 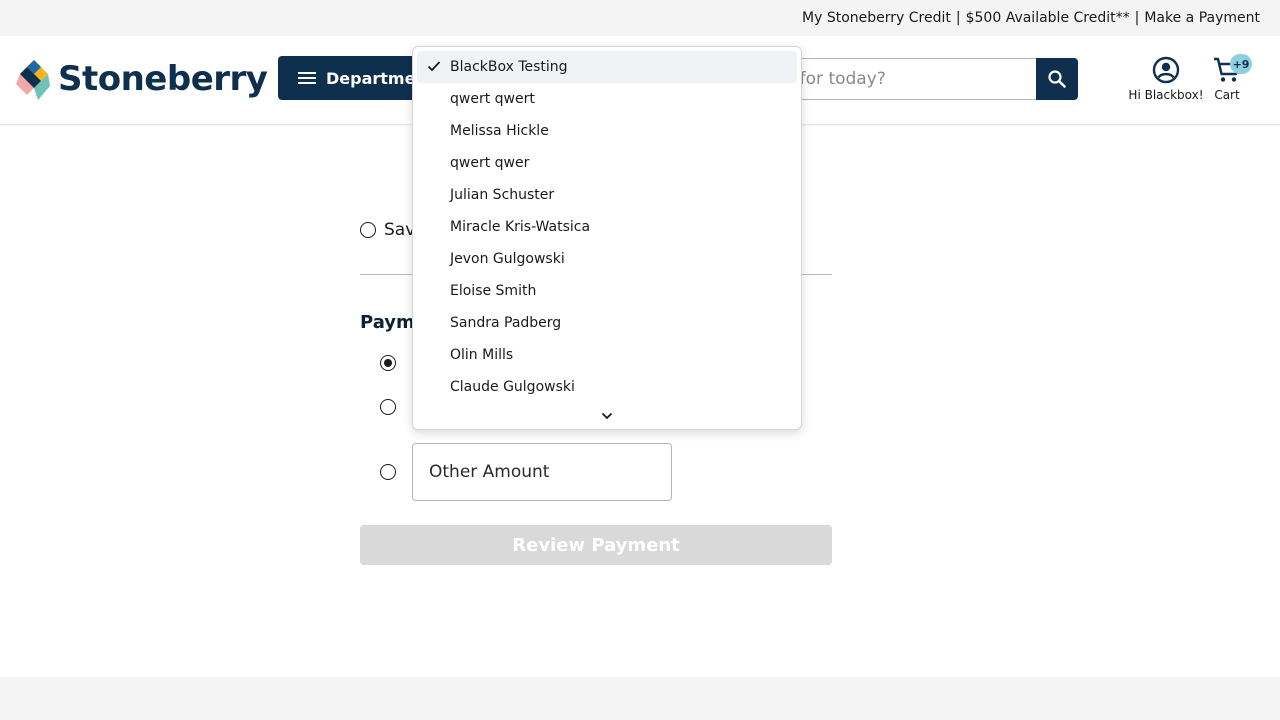 I want to click on other-amount-input, so click(x=550, y=472).